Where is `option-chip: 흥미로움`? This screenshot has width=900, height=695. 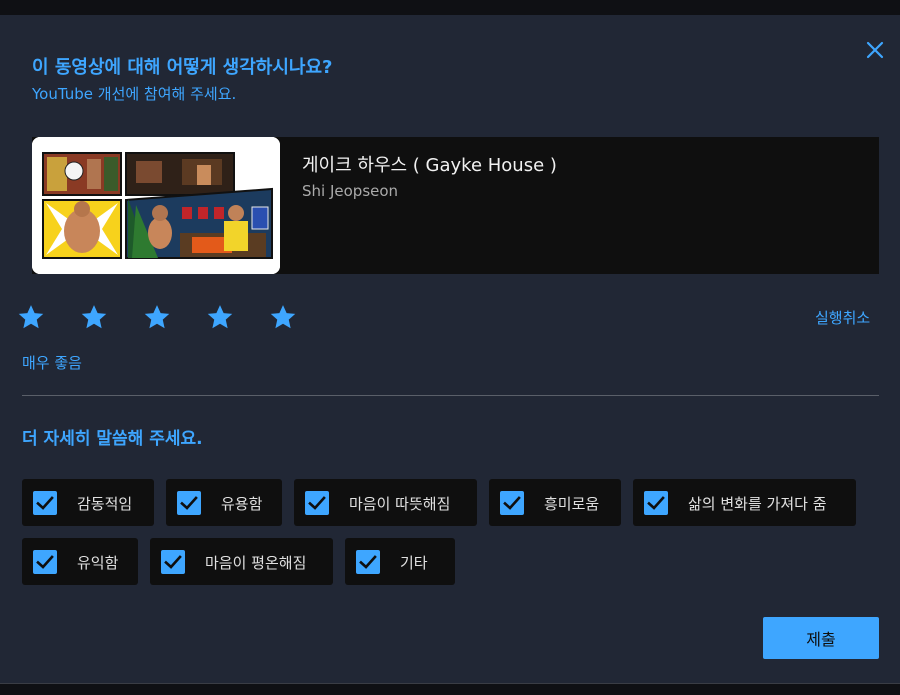 option-chip: 흥미로움 is located at coordinates (555, 502).